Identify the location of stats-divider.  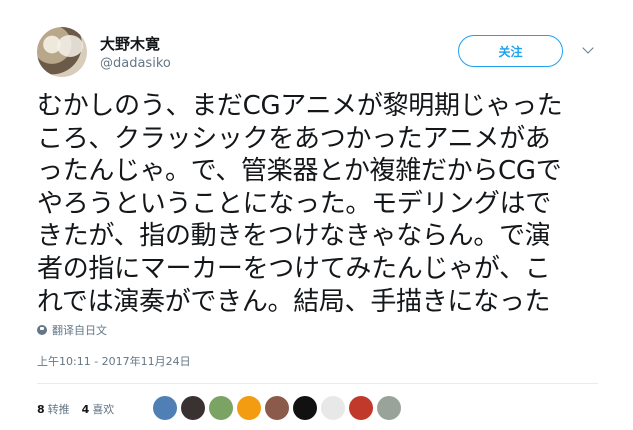
(317, 383).